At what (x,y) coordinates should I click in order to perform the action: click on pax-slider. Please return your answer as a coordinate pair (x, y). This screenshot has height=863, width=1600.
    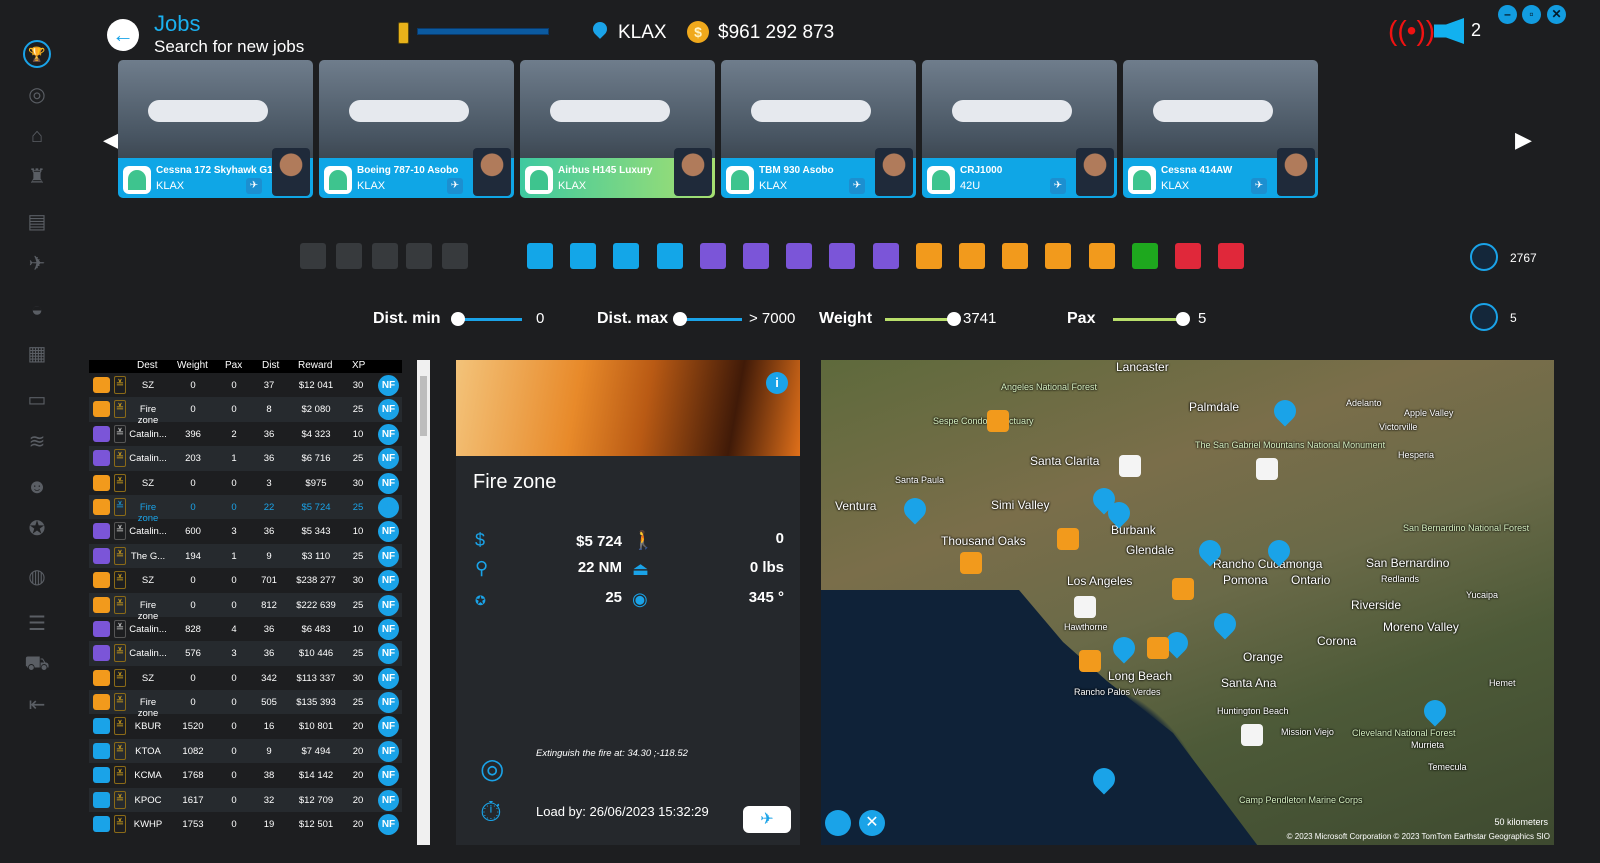
    Looking at the image, I should click on (1148, 319).